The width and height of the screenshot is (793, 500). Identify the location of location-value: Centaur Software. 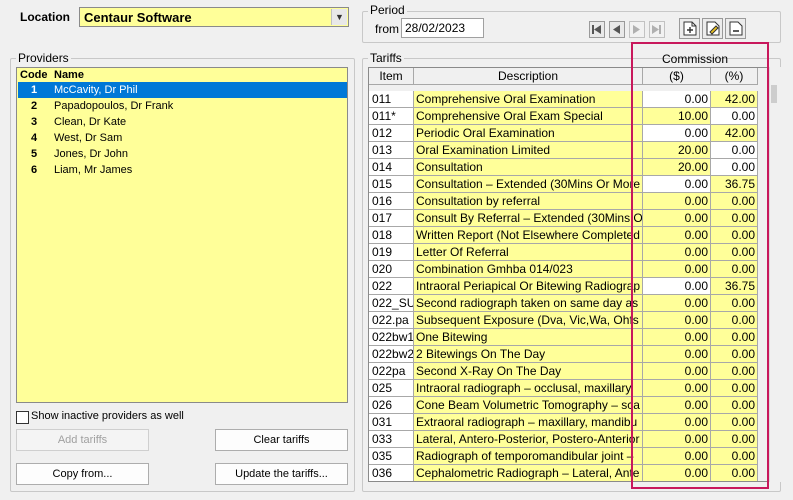
(138, 17).